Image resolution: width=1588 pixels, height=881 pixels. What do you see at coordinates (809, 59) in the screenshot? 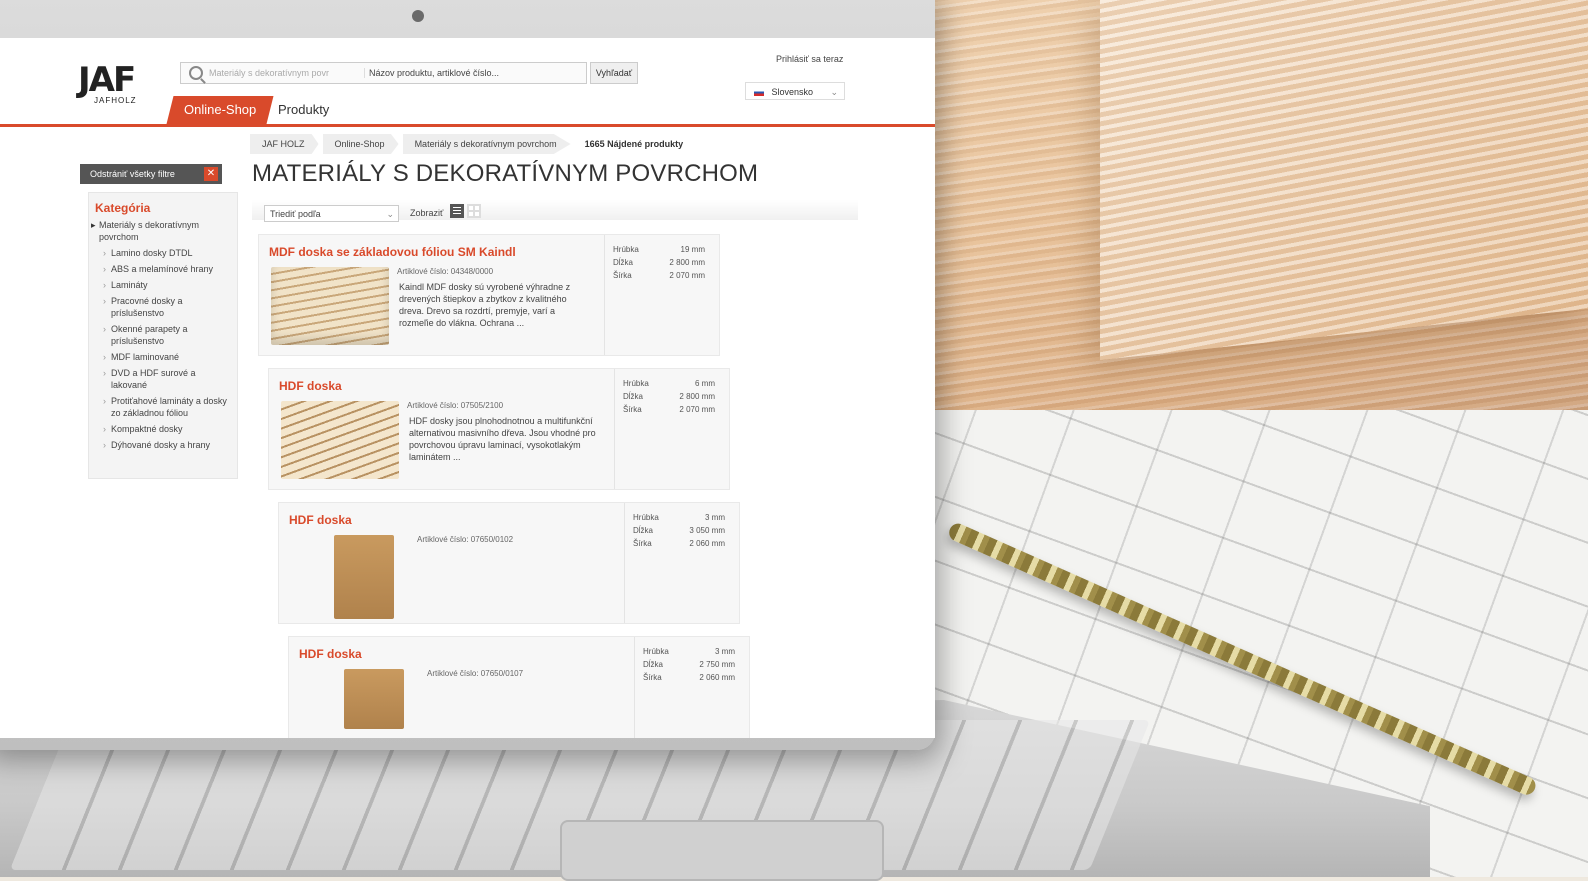
I see `login-link: Prihlásiť sa teraz` at bounding box center [809, 59].